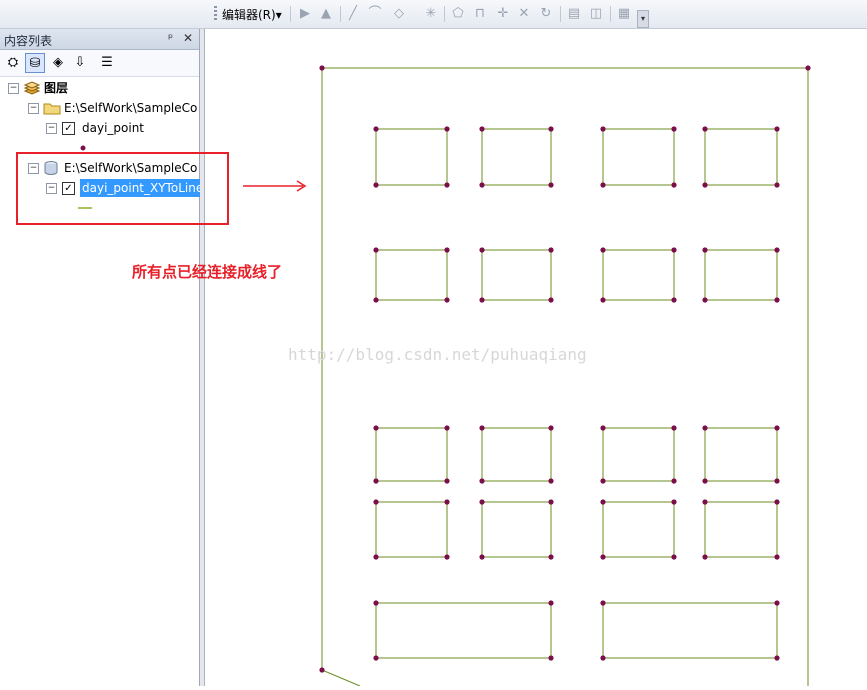  Describe the element at coordinates (546, 14) in the screenshot. I see `rotate-icon: ↻` at that location.